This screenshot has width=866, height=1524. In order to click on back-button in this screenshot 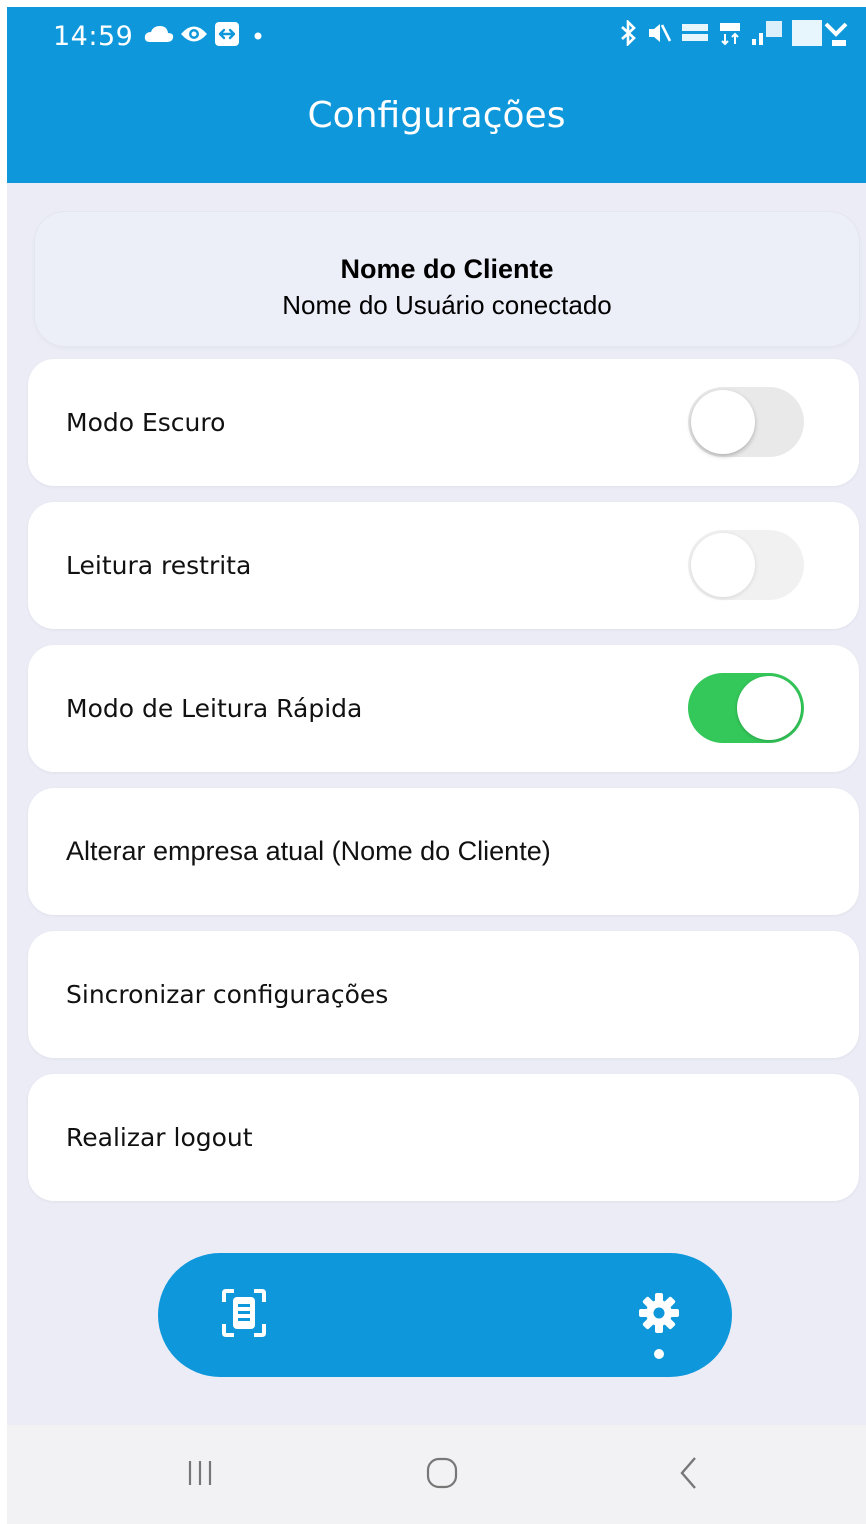, I will do `click(689, 1474)`.